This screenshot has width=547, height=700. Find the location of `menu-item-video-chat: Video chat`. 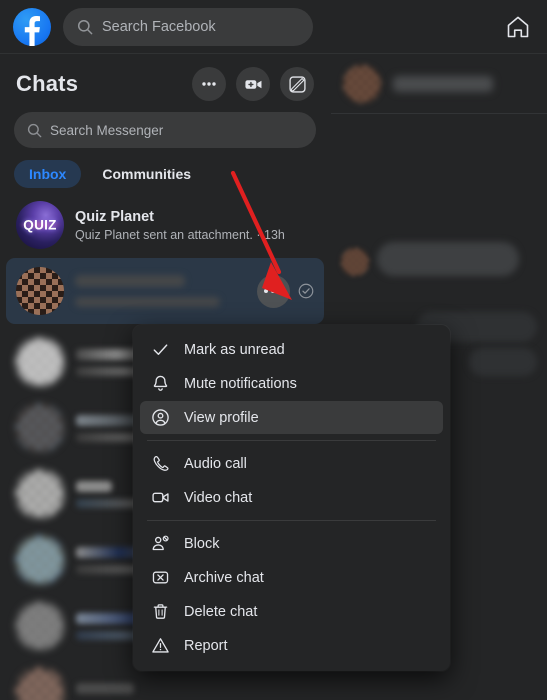

menu-item-video-chat: Video chat is located at coordinates (291, 497).